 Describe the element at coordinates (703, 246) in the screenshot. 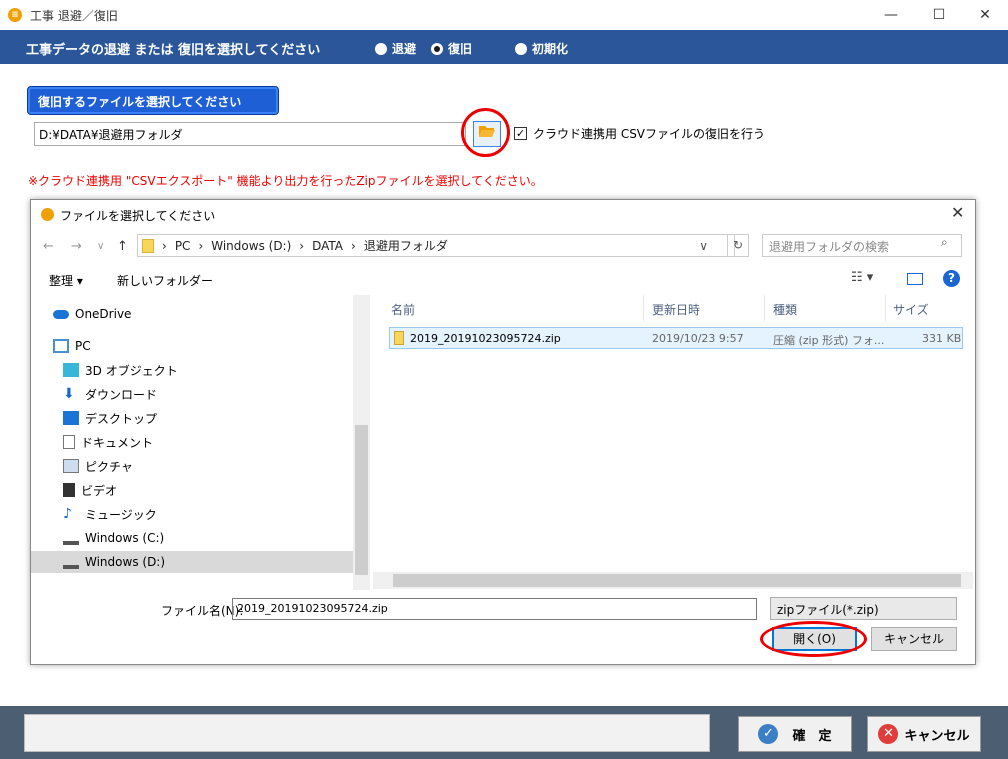

I see `chevron-down-icon: ∨` at that location.